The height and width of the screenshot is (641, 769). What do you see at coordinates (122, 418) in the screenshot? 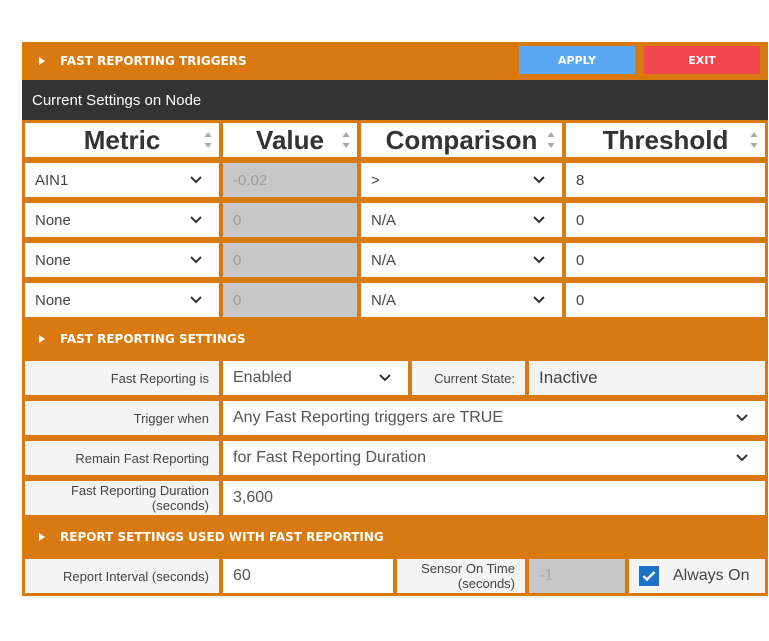
I see `trigger-when-label: Trigger when` at bounding box center [122, 418].